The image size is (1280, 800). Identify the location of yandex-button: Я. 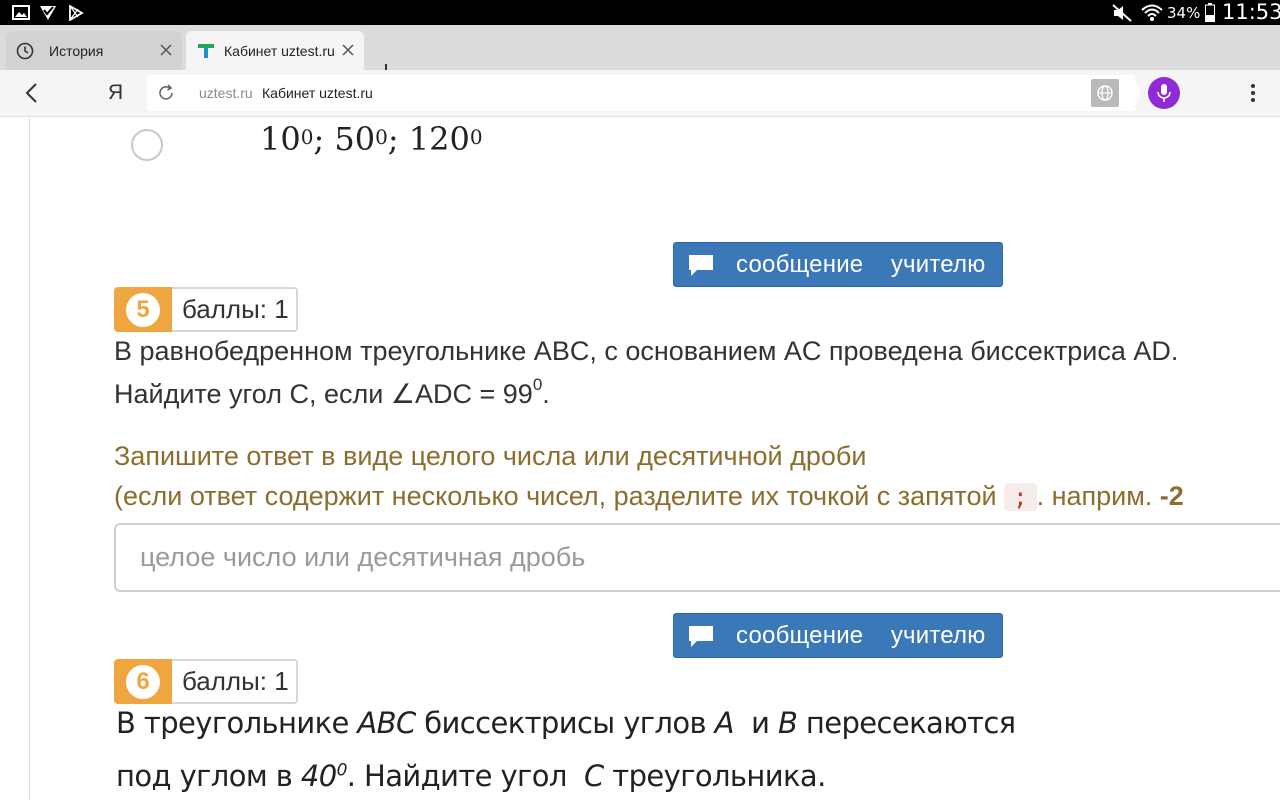
(115, 93).